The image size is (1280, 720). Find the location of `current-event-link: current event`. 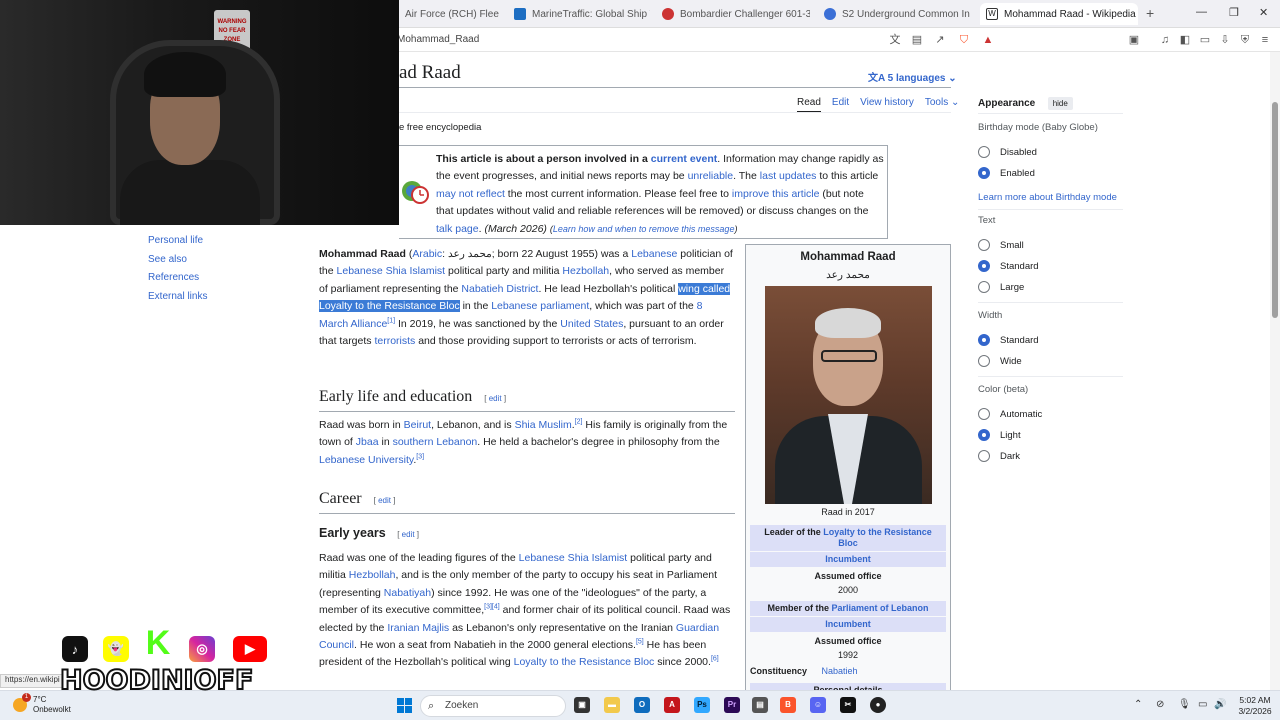

current-event-link: current event is located at coordinates (684, 159).